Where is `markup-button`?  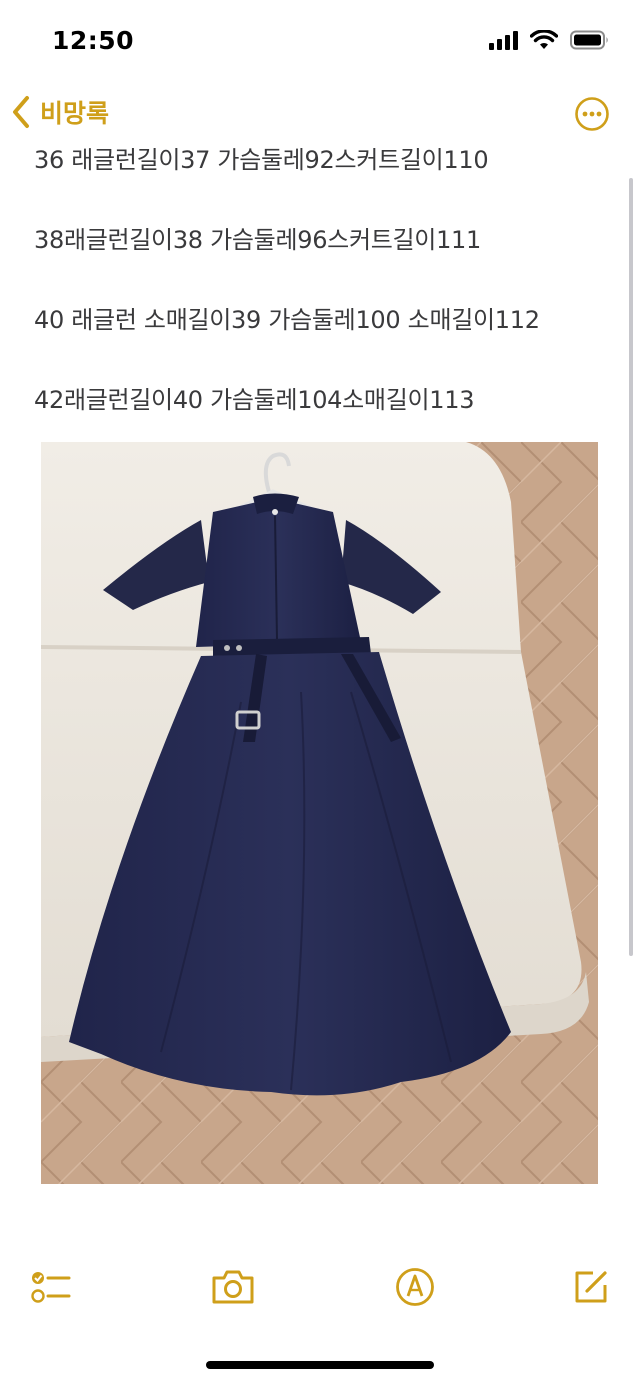 markup-button is located at coordinates (415, 1287).